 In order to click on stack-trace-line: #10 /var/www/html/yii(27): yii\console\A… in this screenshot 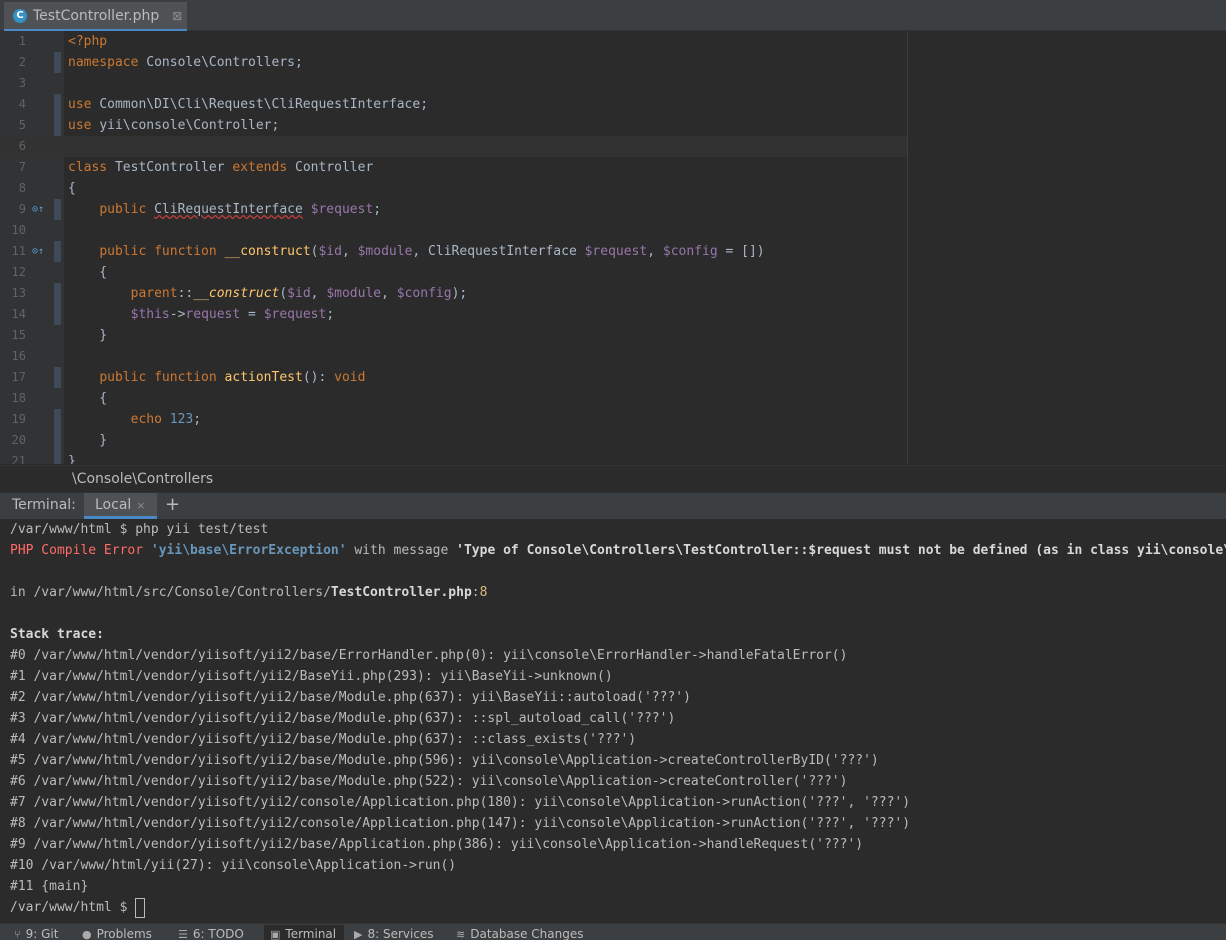, I will do `click(233, 865)`.